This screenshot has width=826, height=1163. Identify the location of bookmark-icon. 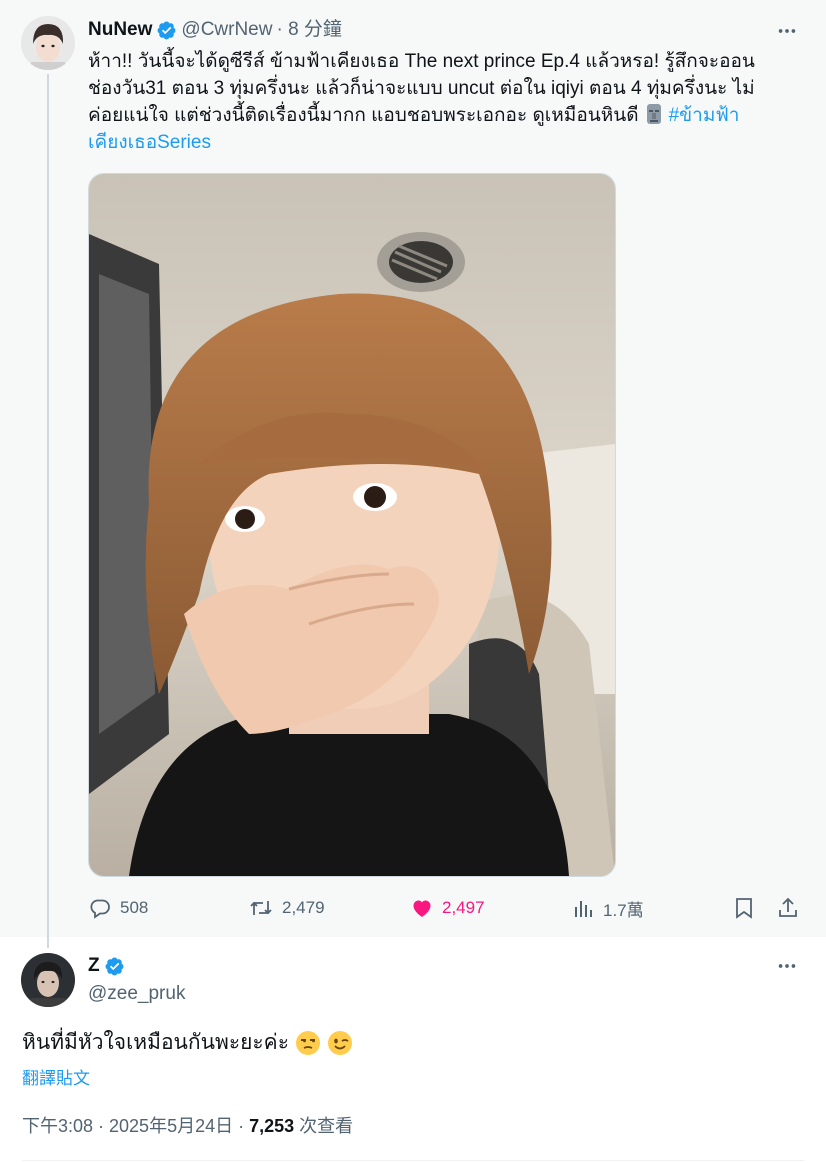
(744, 908).